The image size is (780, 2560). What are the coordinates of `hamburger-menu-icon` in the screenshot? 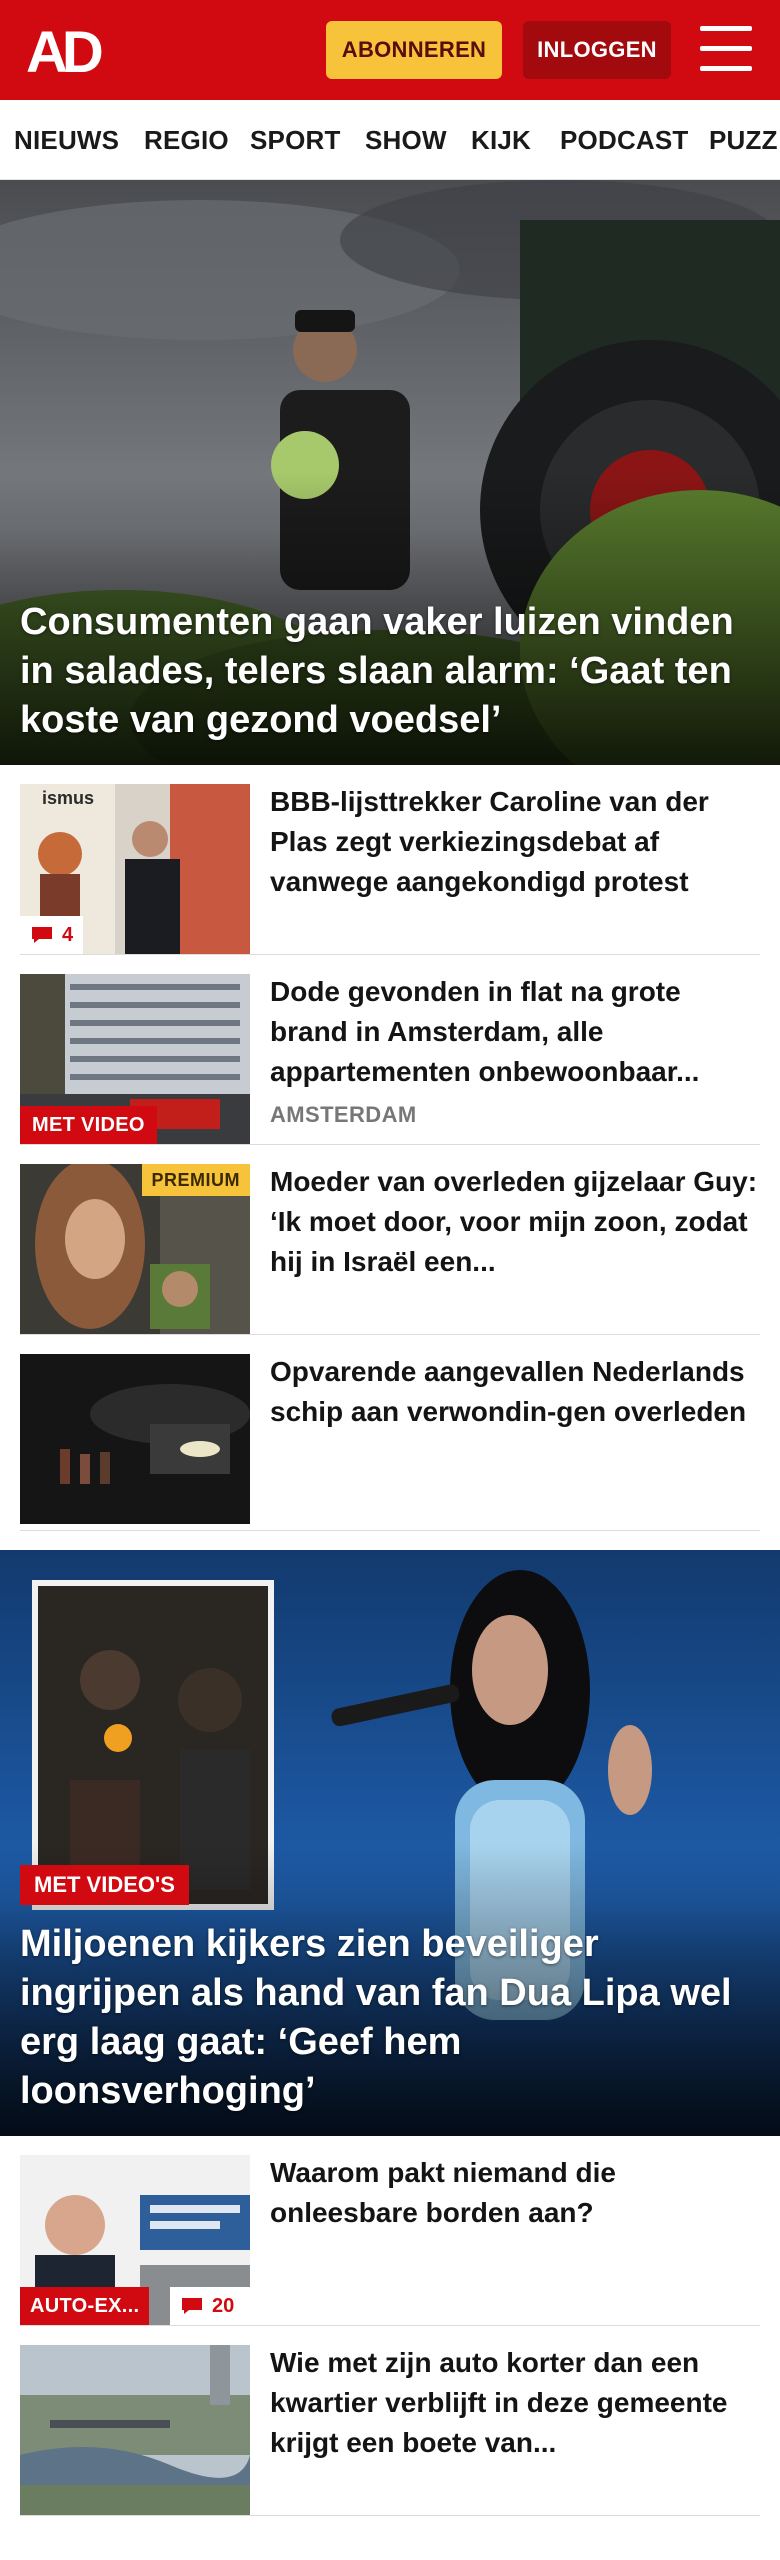 It's located at (726, 49).